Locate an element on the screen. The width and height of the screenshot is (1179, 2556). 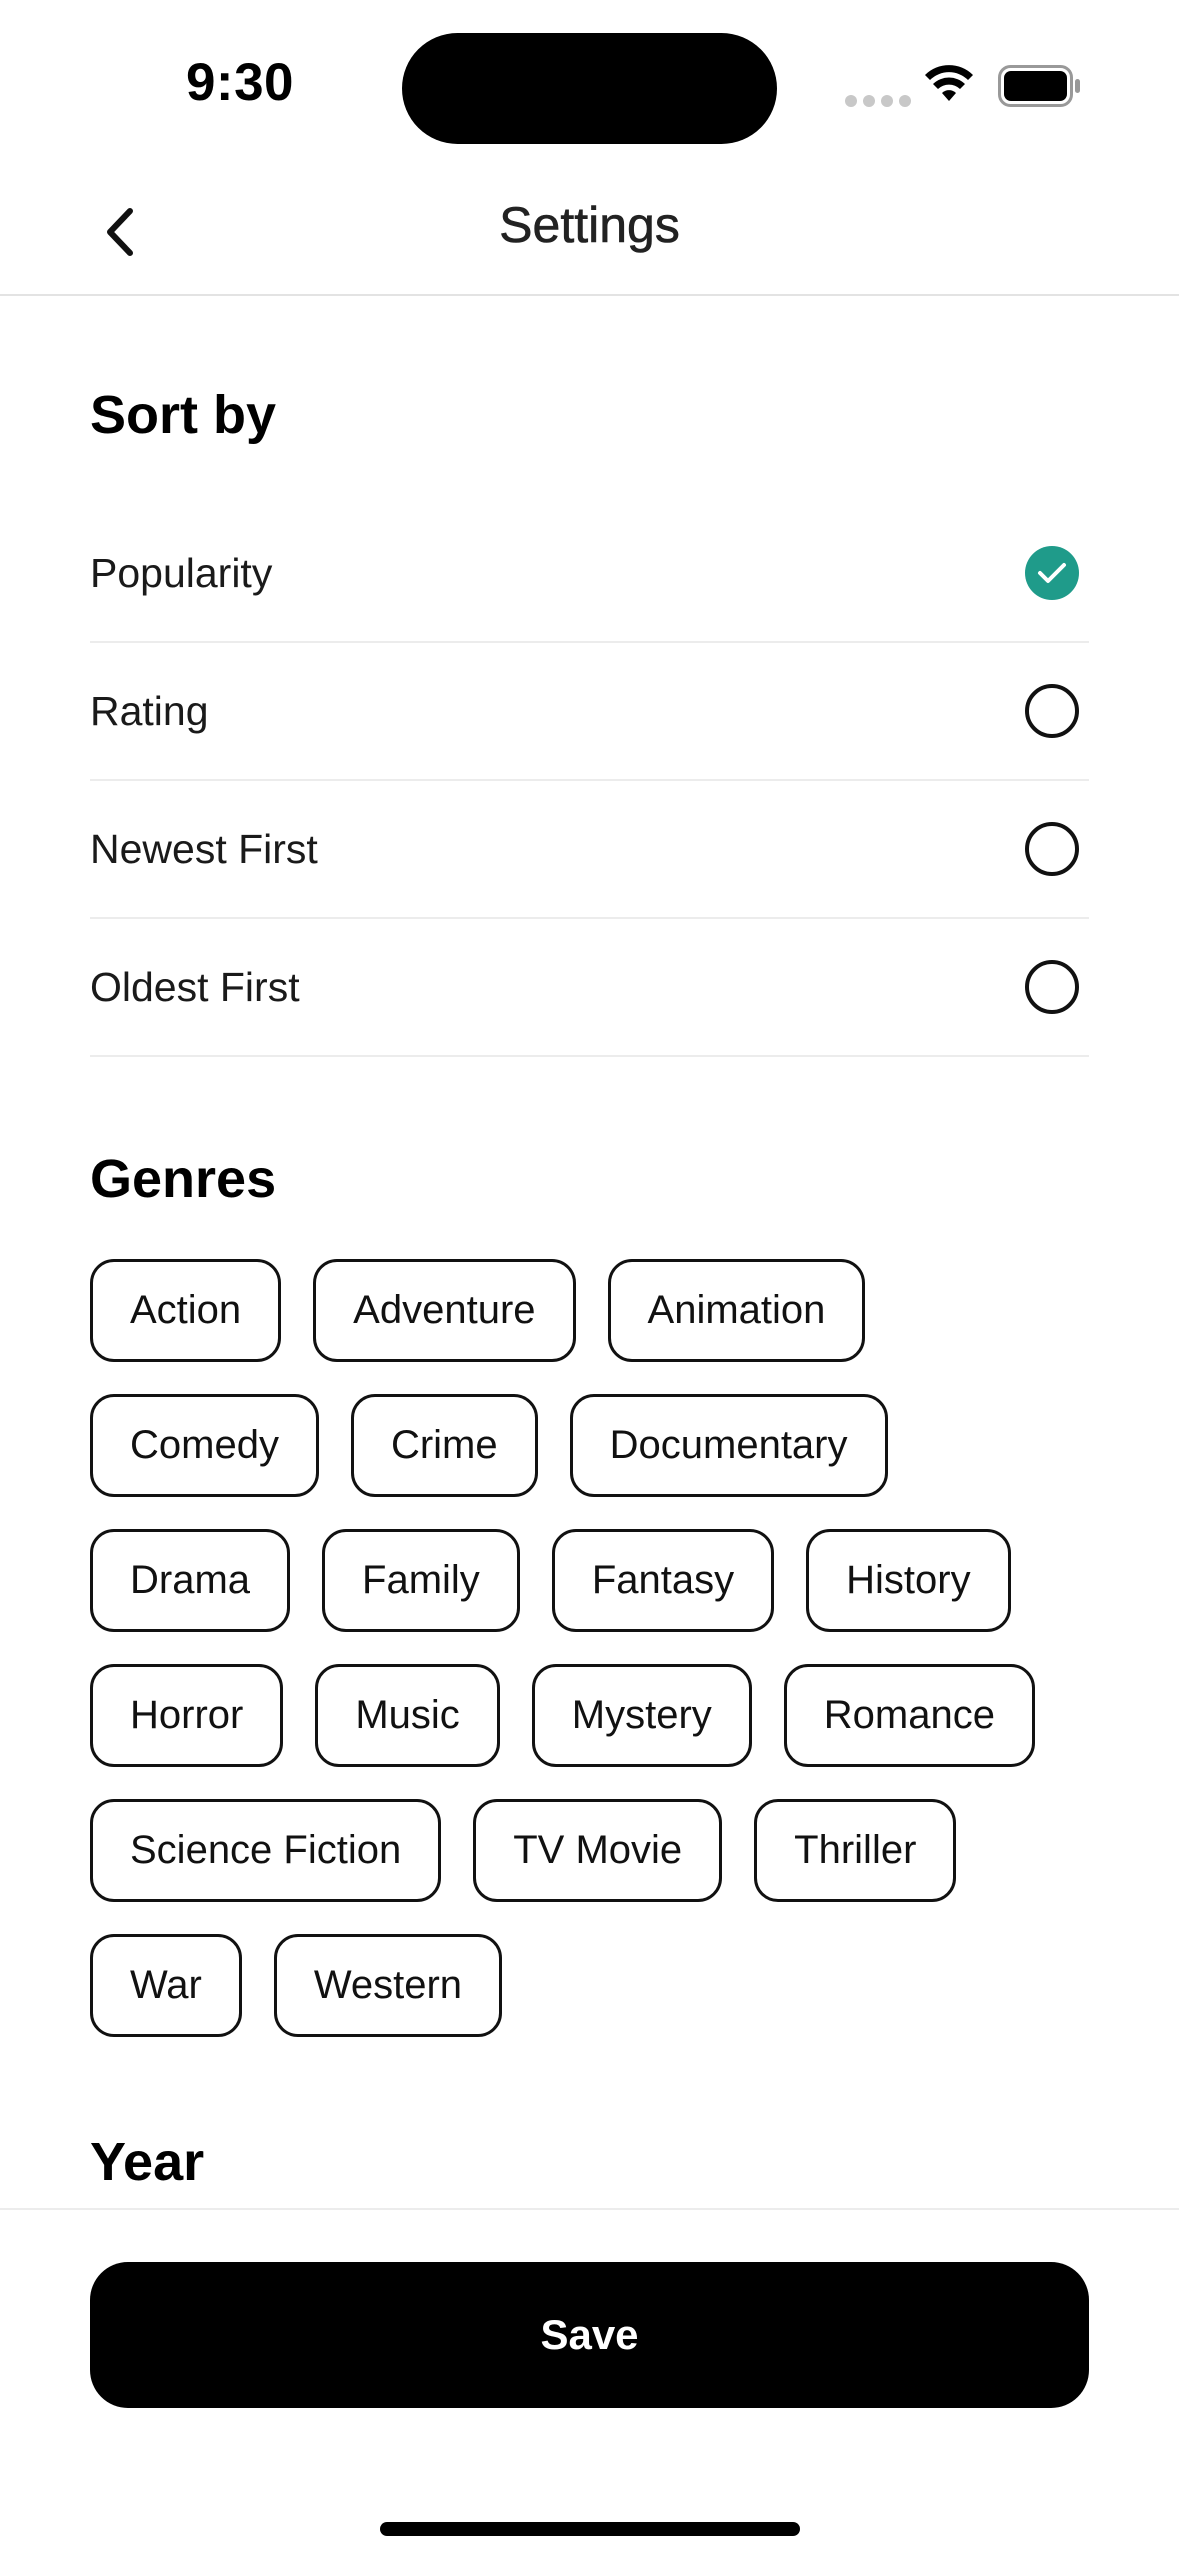
genre-chip-tv-movie: TV Movie is located at coordinates (598, 1850).